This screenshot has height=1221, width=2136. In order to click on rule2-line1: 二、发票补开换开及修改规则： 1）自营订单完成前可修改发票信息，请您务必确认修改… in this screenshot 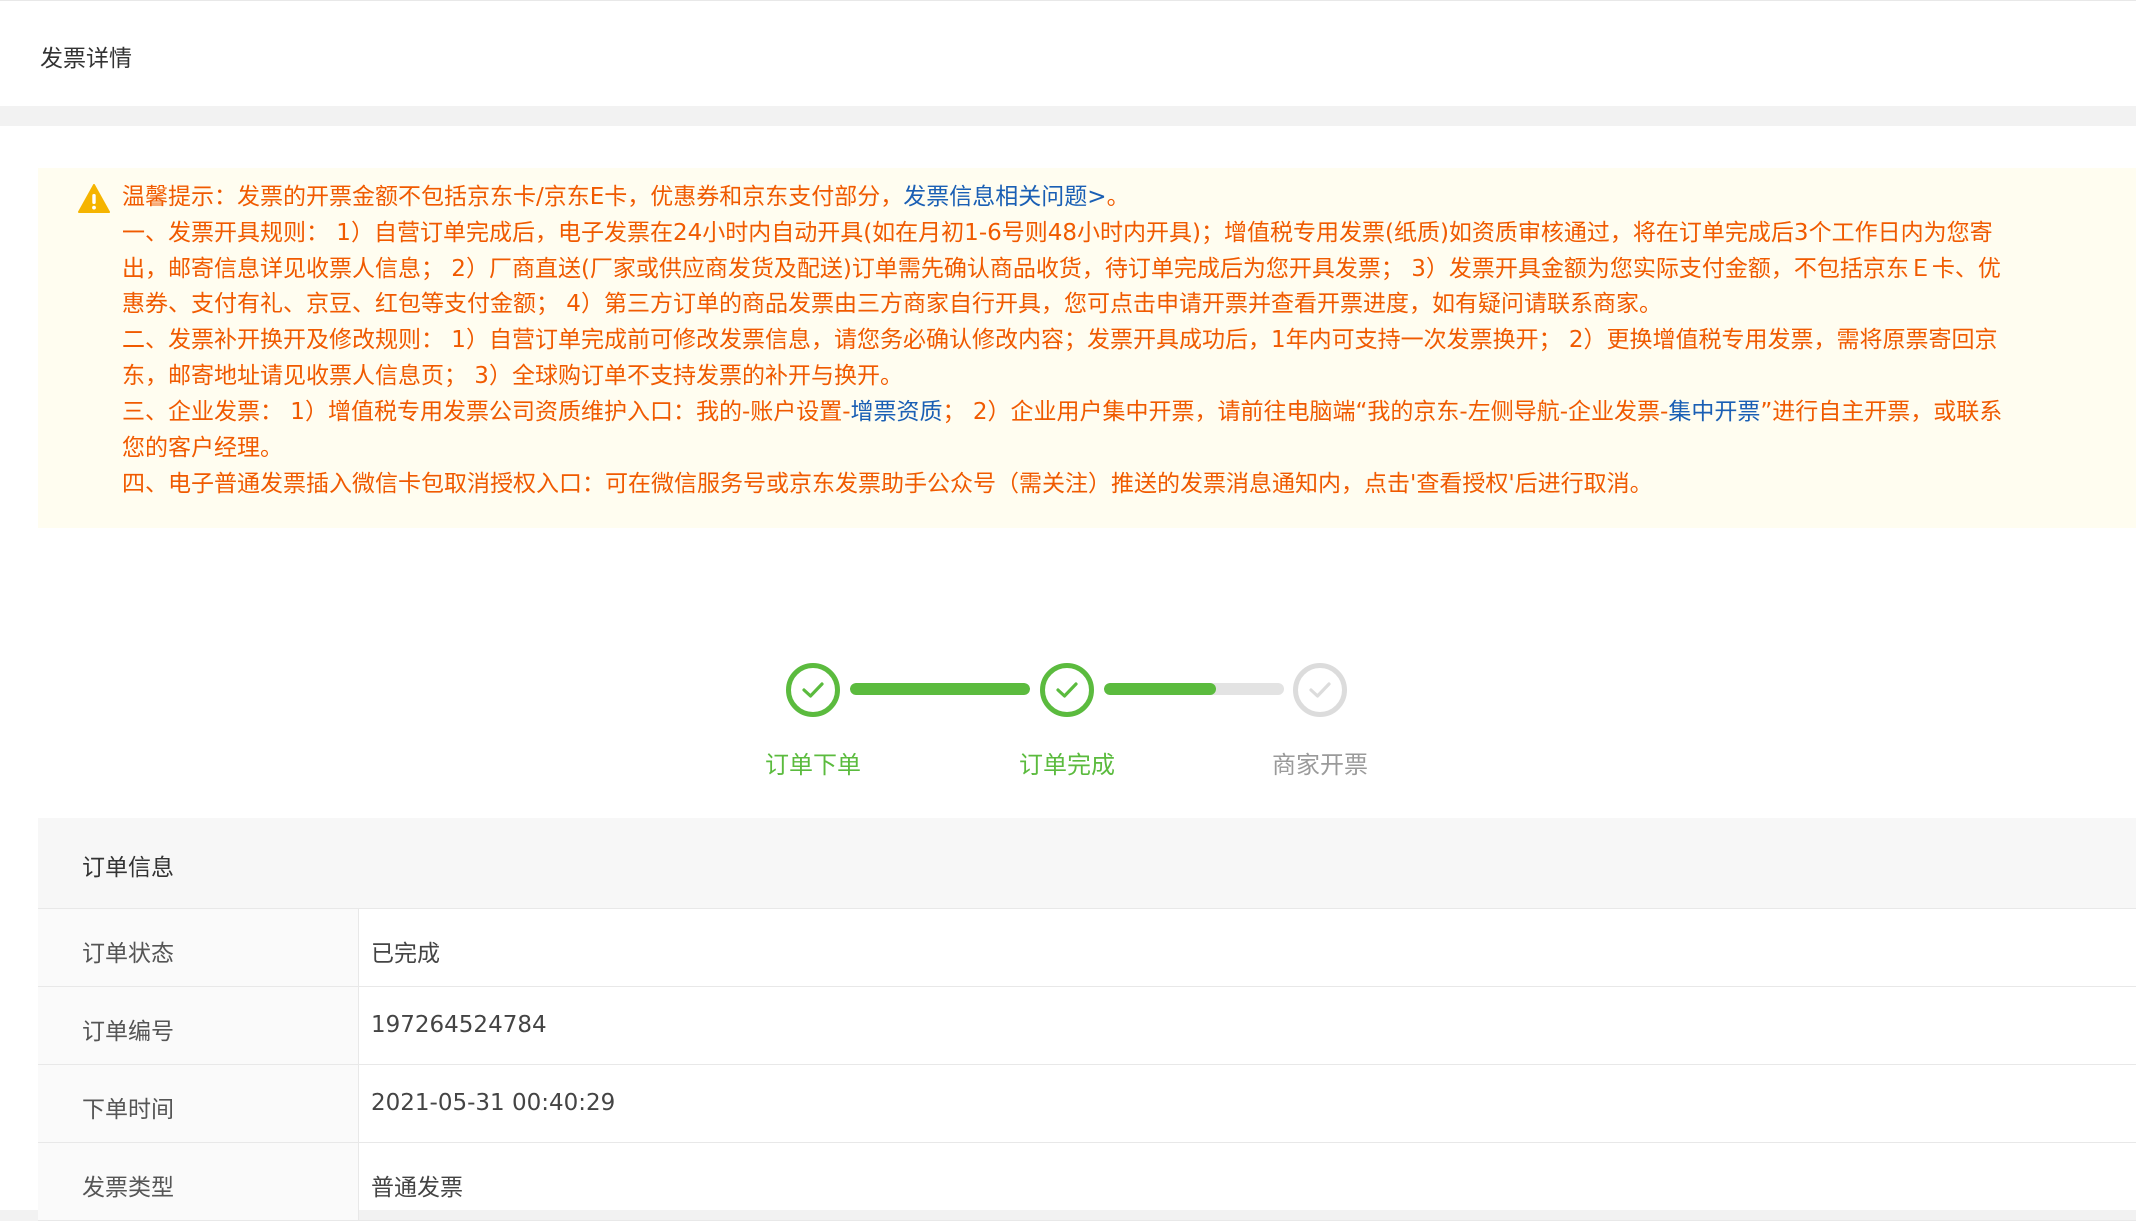, I will do `click(1060, 340)`.